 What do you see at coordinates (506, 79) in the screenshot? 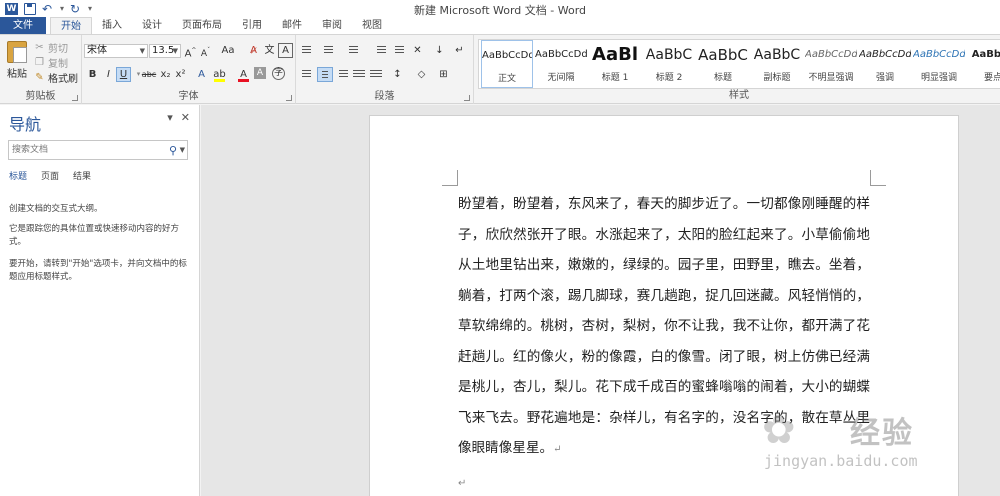
I see `style-name: 正文` at bounding box center [506, 79].